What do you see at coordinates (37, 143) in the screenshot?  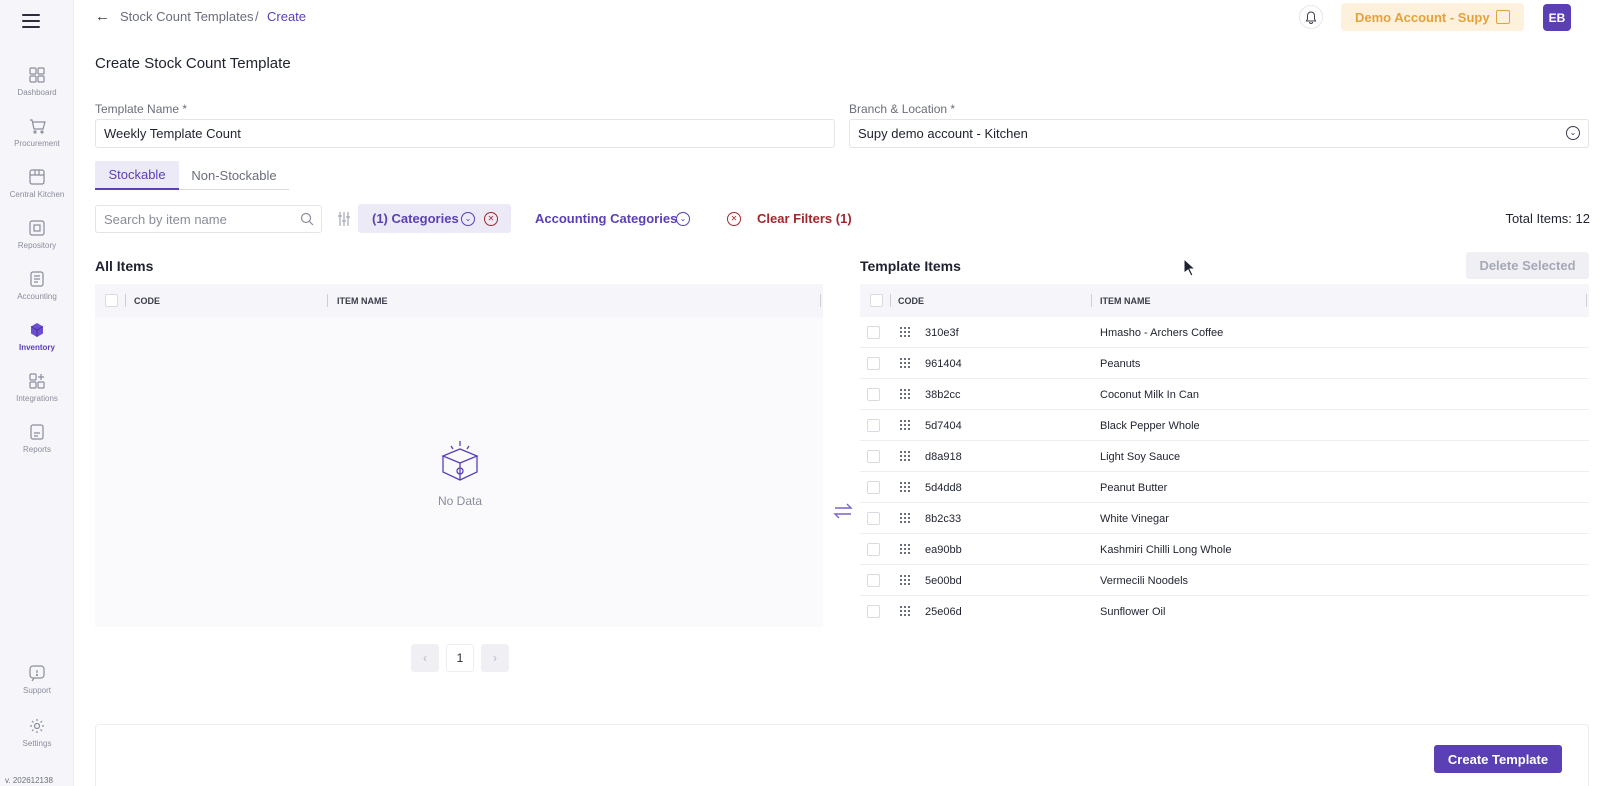 I see `sidebar-item-label: Procurement` at bounding box center [37, 143].